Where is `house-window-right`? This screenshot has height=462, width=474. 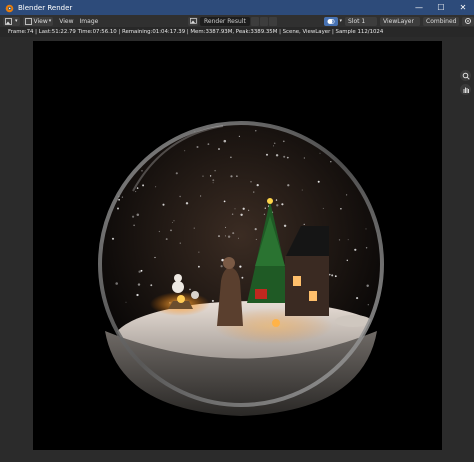 house-window-right is located at coordinates (313, 296).